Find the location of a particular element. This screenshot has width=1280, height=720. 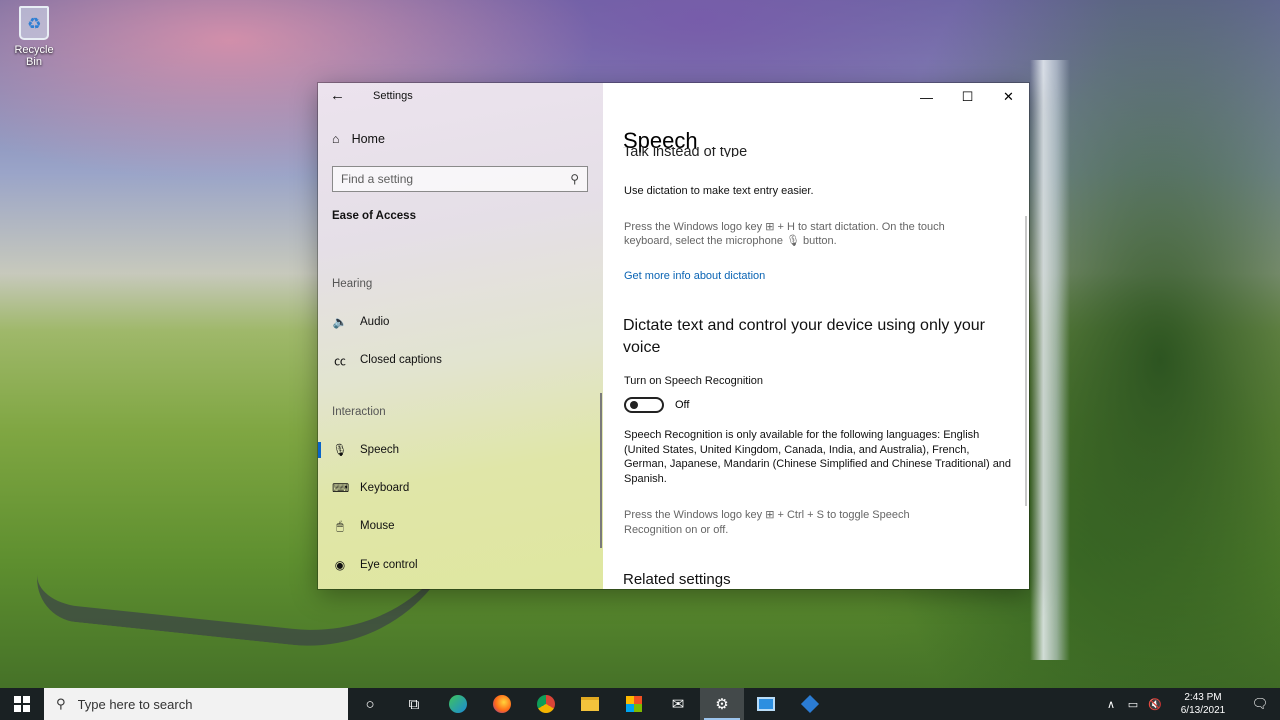

store-icon is located at coordinates (634, 704).